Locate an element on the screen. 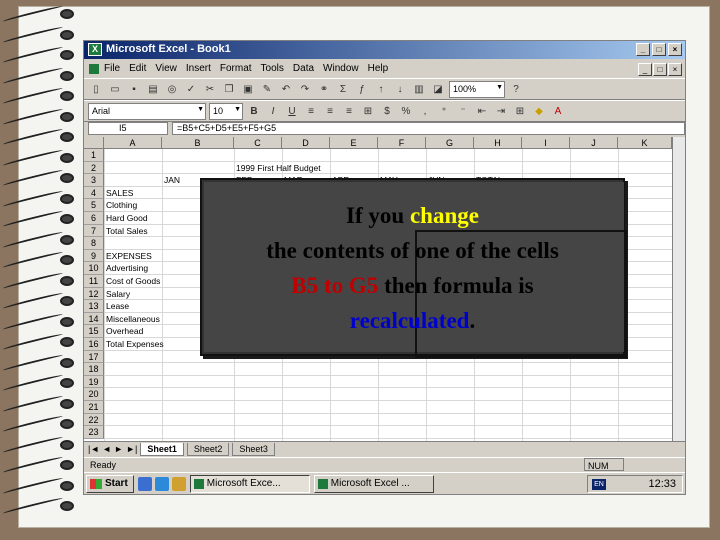 The height and width of the screenshot is (540, 720). row-header: 23 is located at coordinates (94, 432).